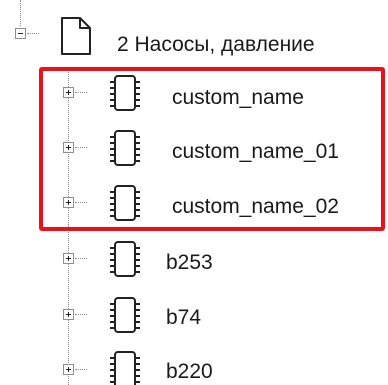  I want to click on tree-item-label: b74, so click(183, 318).